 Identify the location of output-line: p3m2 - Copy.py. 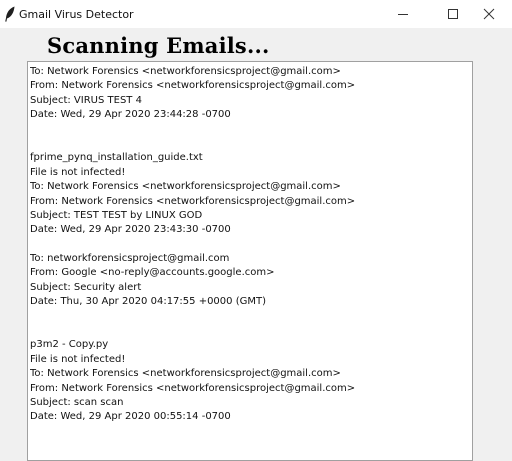
(69, 345).